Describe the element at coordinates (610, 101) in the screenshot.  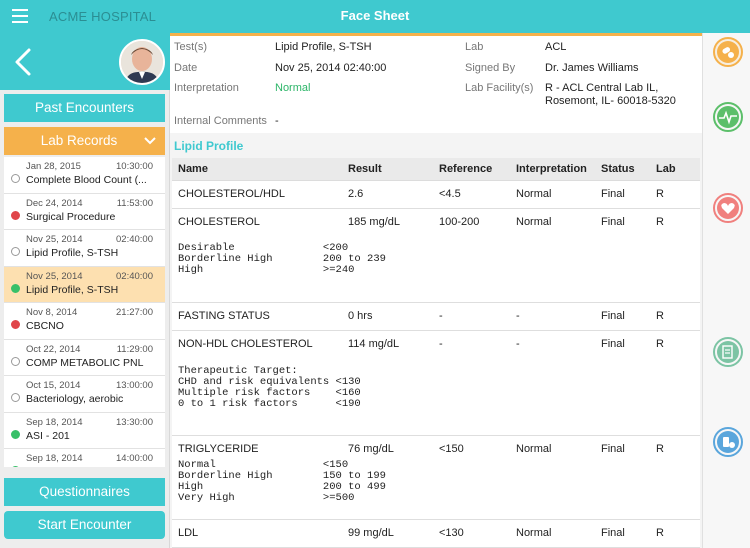
I see `lab-facility-line2: Rosemont, IL- 60018-5320` at that location.